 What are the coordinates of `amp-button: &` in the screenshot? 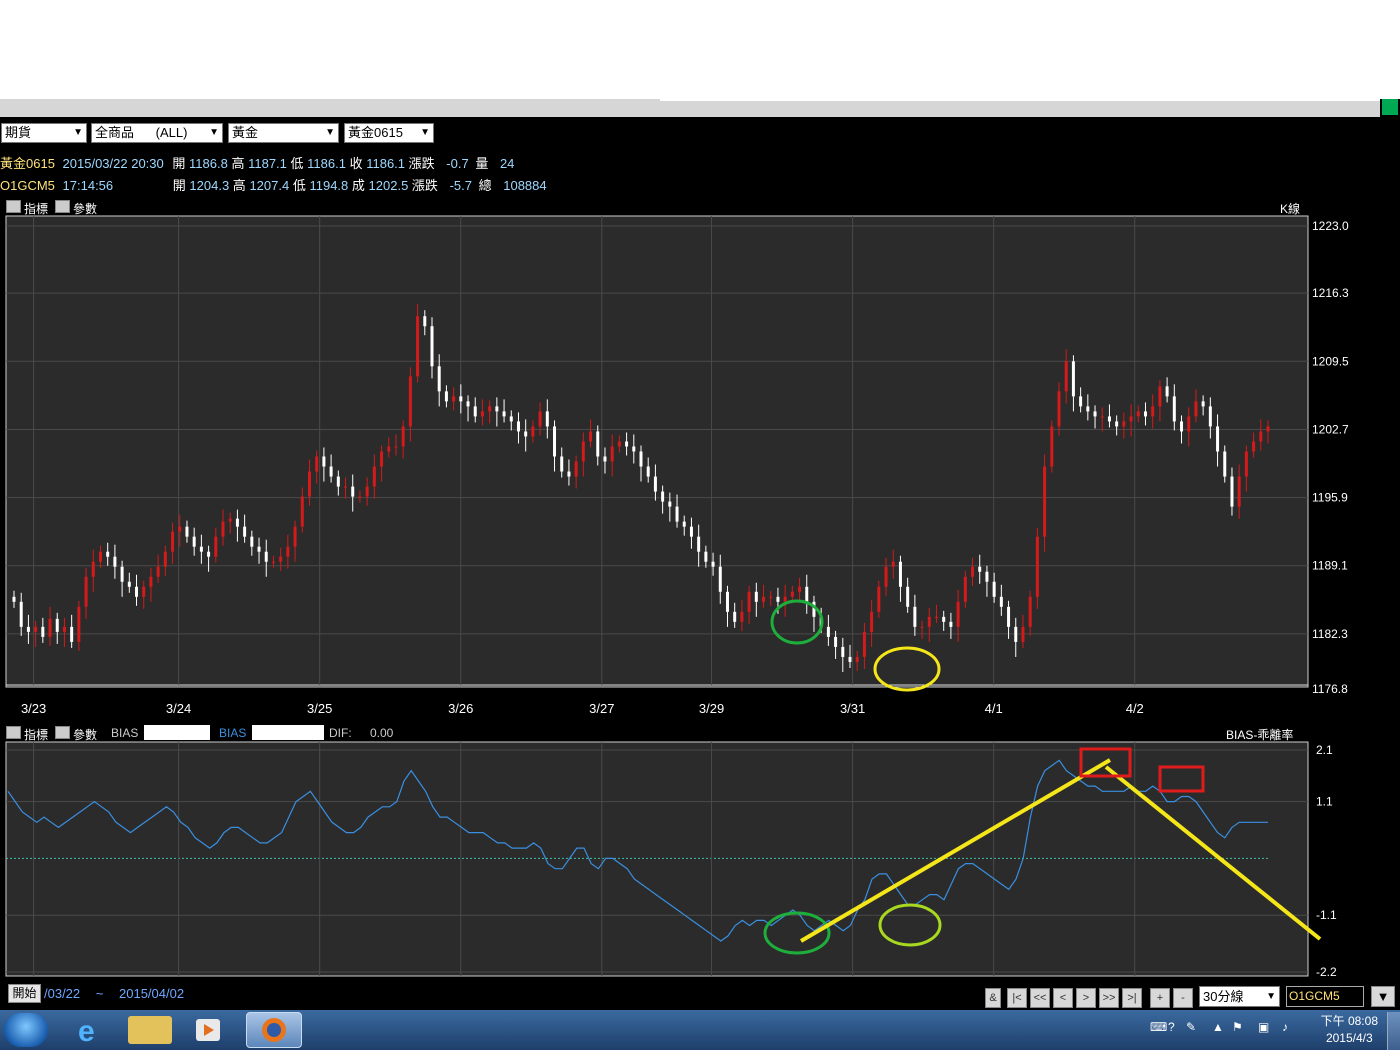 It's located at (993, 998).